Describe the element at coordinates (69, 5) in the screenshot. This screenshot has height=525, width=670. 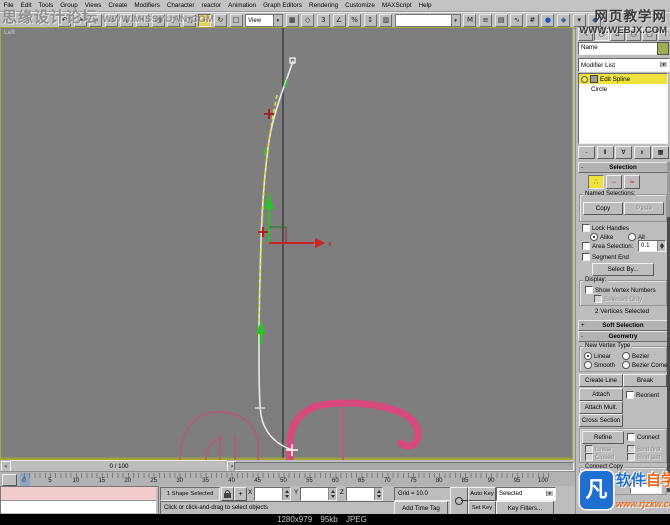
I see `menu-item-group: Group` at that location.